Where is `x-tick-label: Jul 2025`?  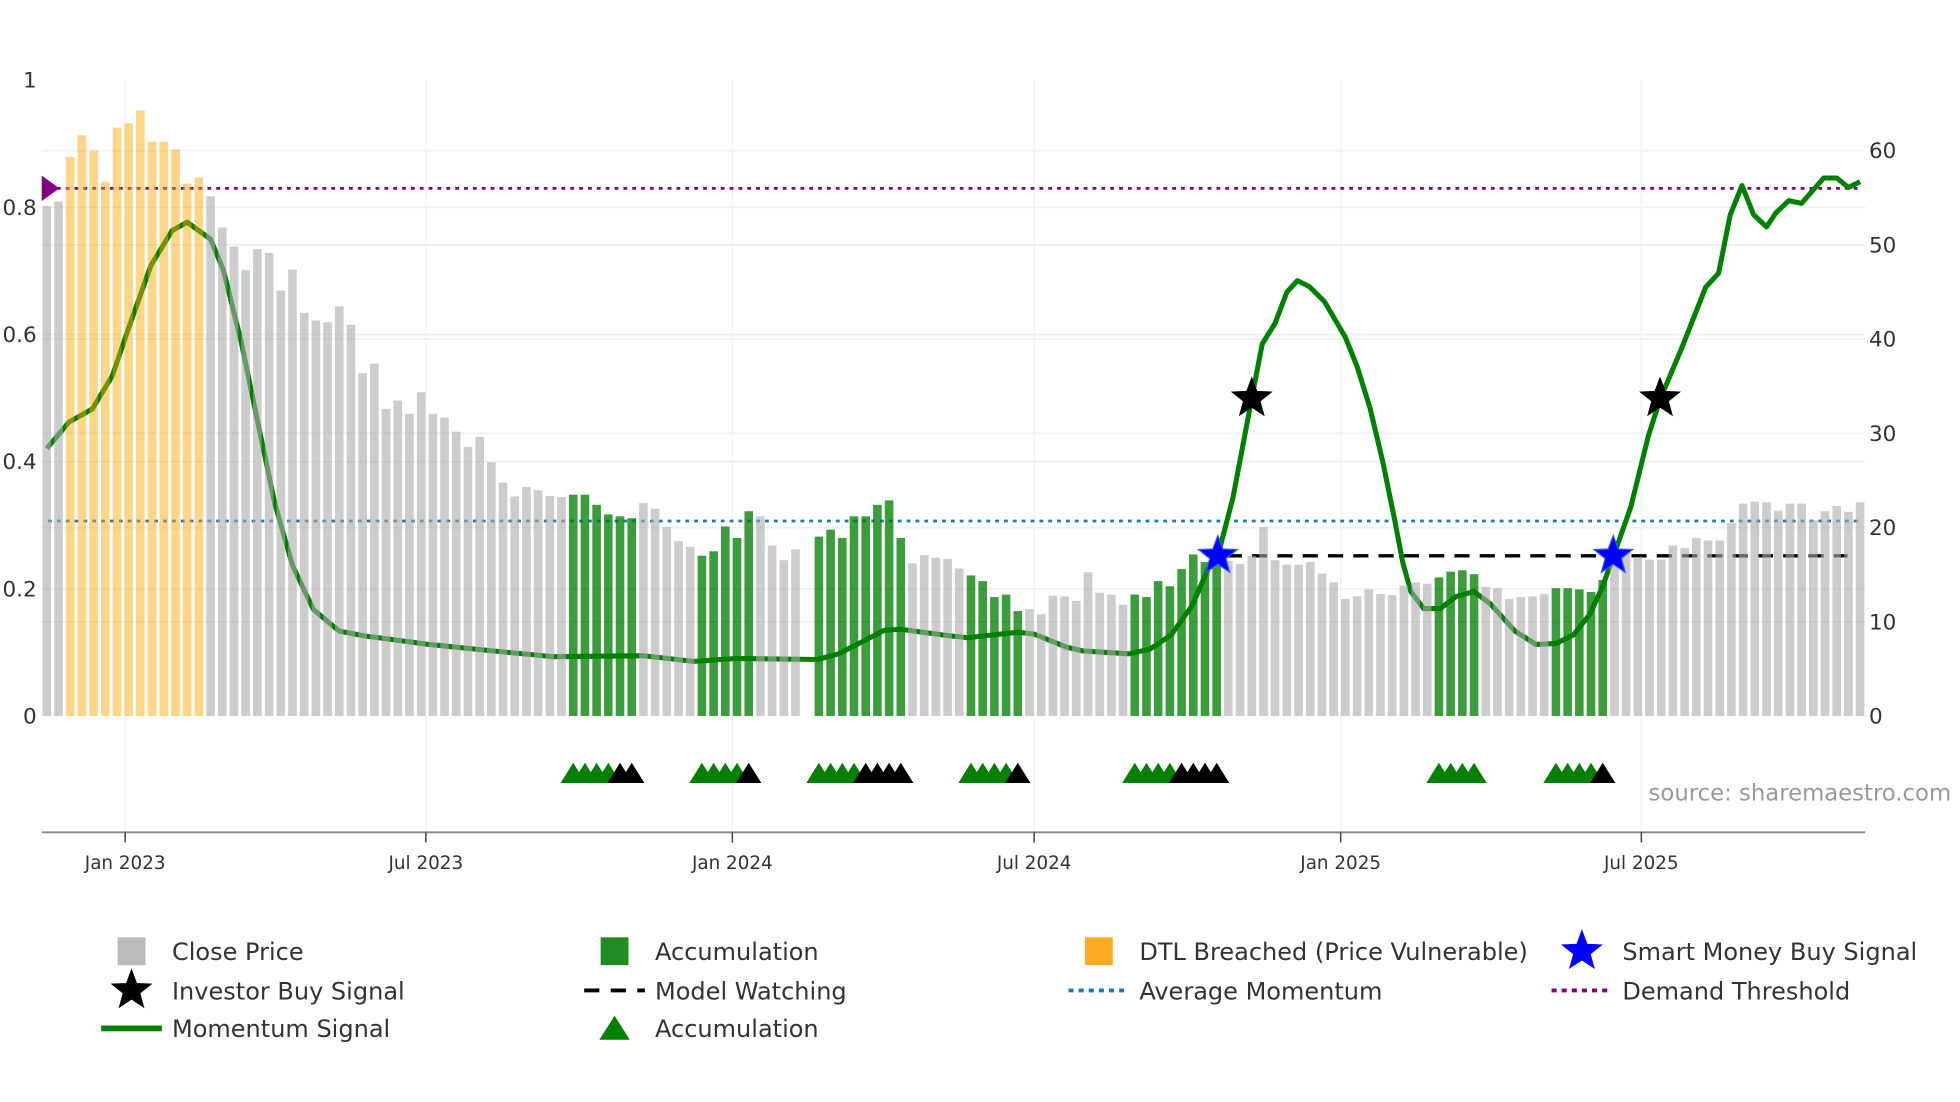
x-tick-label: Jul 2025 is located at coordinates (1641, 863).